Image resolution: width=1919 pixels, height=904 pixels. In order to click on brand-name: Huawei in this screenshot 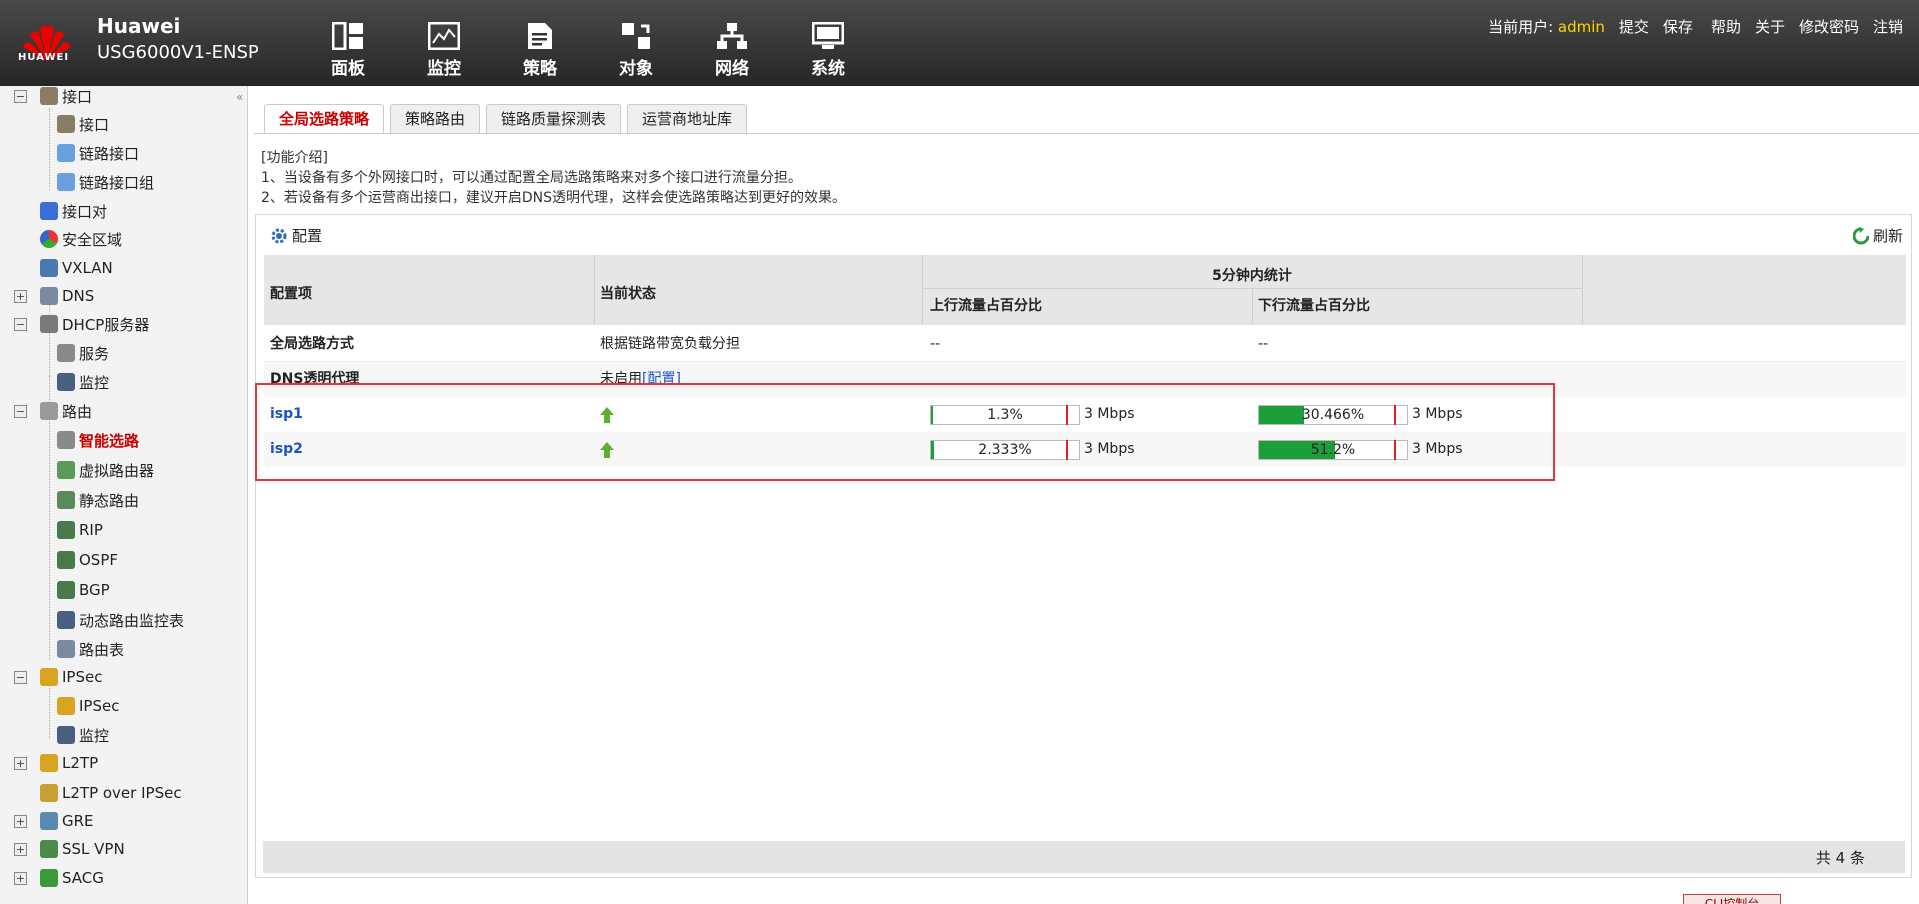, I will do `click(139, 26)`.